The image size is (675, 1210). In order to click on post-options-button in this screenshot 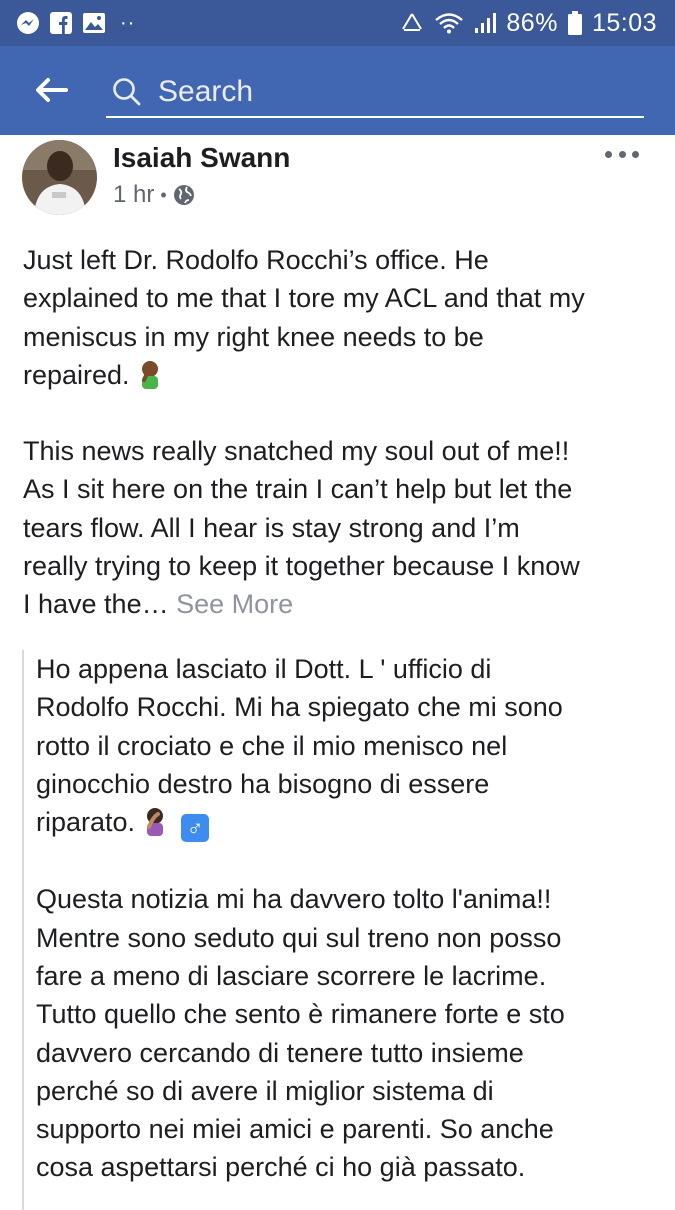, I will do `click(622, 154)`.